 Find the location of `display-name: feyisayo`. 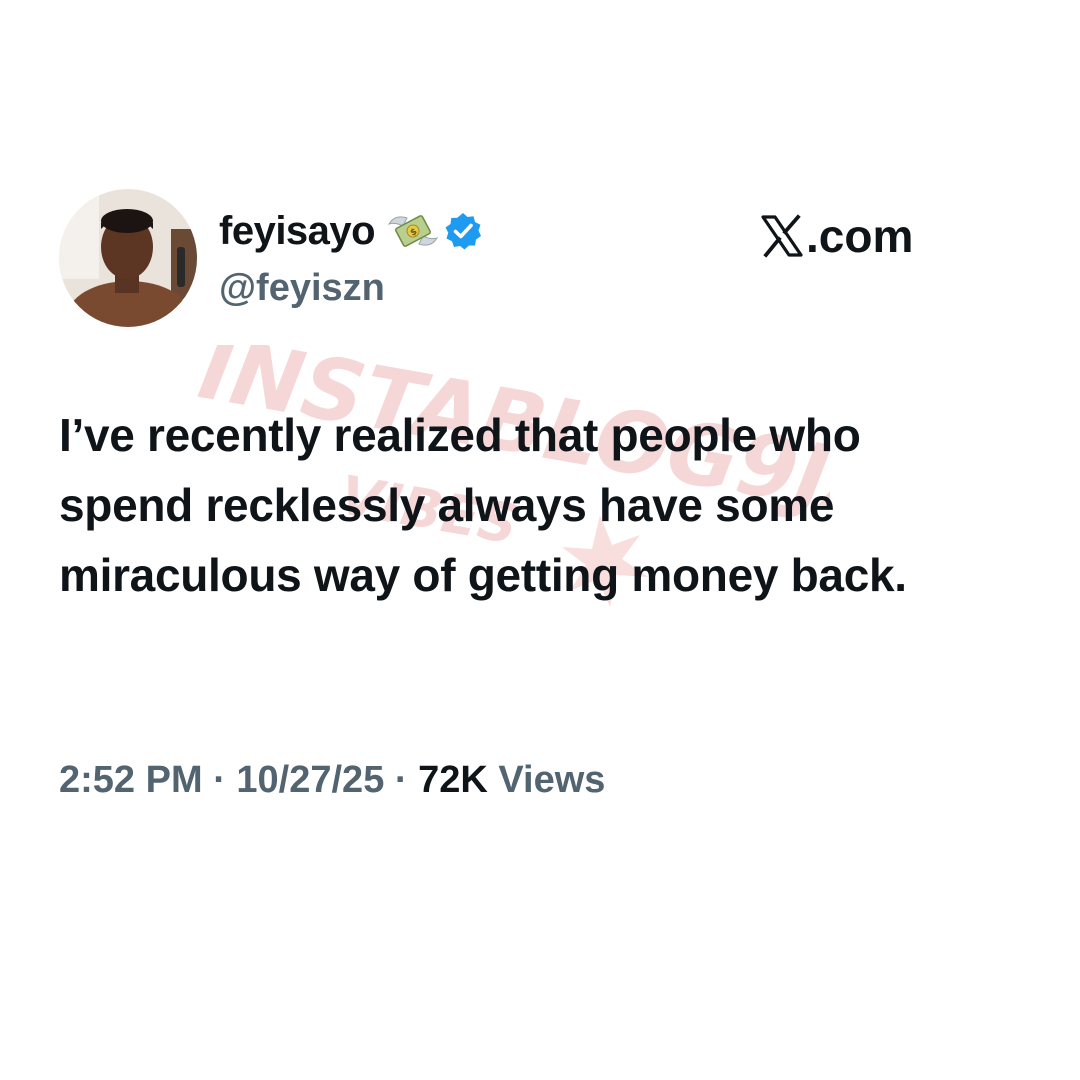

display-name: feyisayo is located at coordinates (297, 231).